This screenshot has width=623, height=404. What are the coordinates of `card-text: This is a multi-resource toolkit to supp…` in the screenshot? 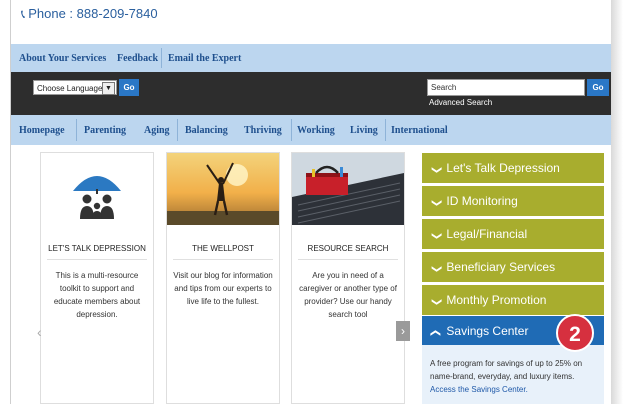 It's located at (97, 295).